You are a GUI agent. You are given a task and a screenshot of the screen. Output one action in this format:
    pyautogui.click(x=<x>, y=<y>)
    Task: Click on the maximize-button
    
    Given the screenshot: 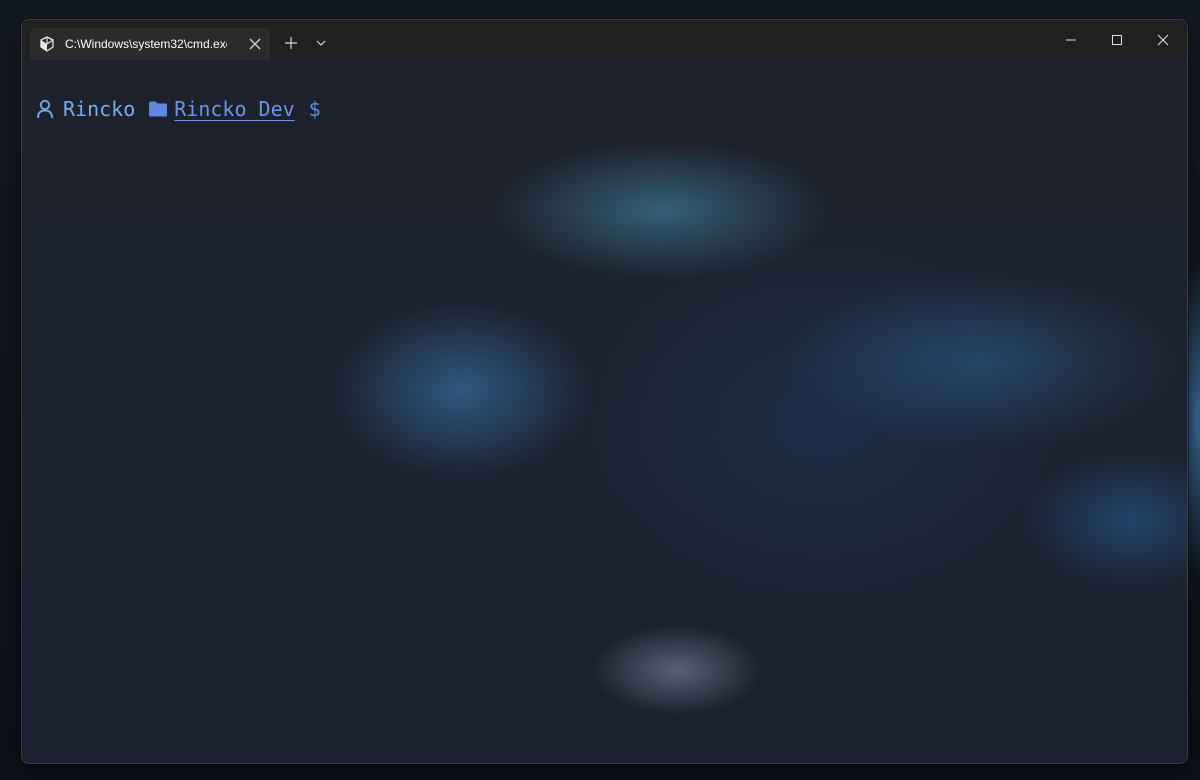 What is the action you would take?
    pyautogui.click(x=1117, y=40)
    